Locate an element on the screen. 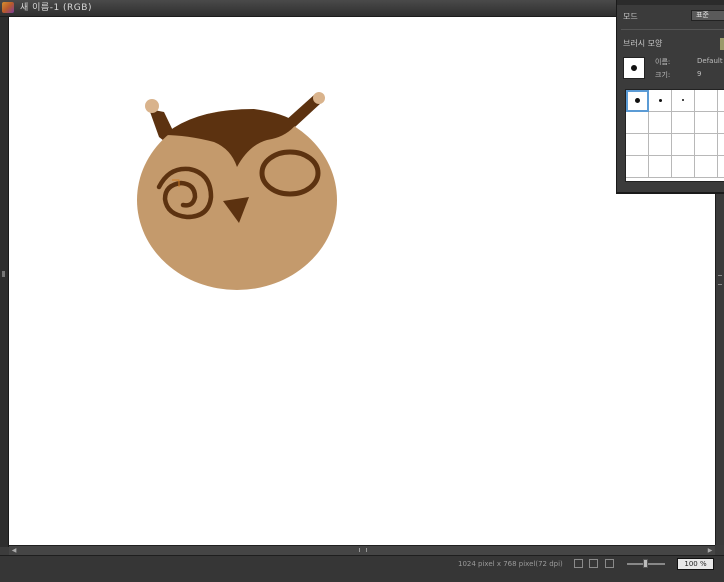 This screenshot has height=582, width=724. panel-options-button is located at coordinates (722, 44).